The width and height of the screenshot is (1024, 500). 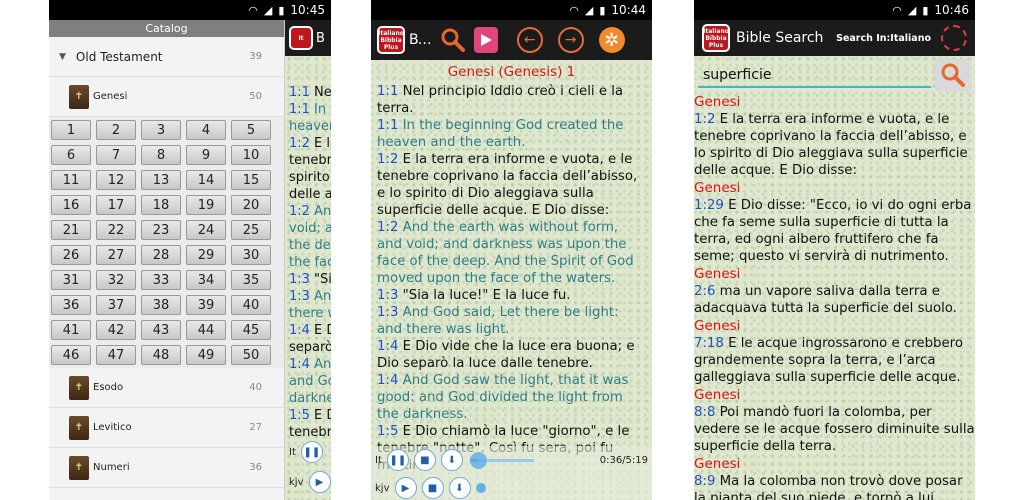 I want to click on stop-button: ■, so click(x=424, y=460).